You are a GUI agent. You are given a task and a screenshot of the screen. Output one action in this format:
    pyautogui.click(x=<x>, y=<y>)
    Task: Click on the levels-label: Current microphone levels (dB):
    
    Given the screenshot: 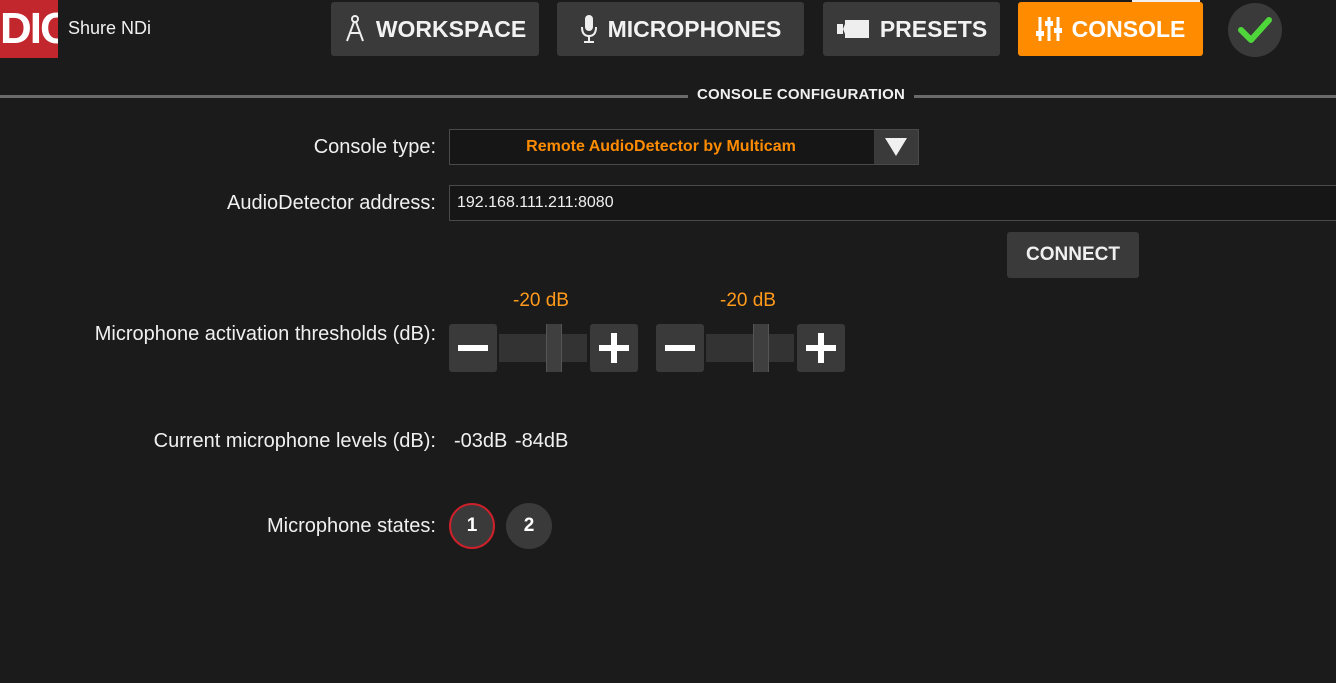 What is the action you would take?
    pyautogui.click(x=294, y=441)
    